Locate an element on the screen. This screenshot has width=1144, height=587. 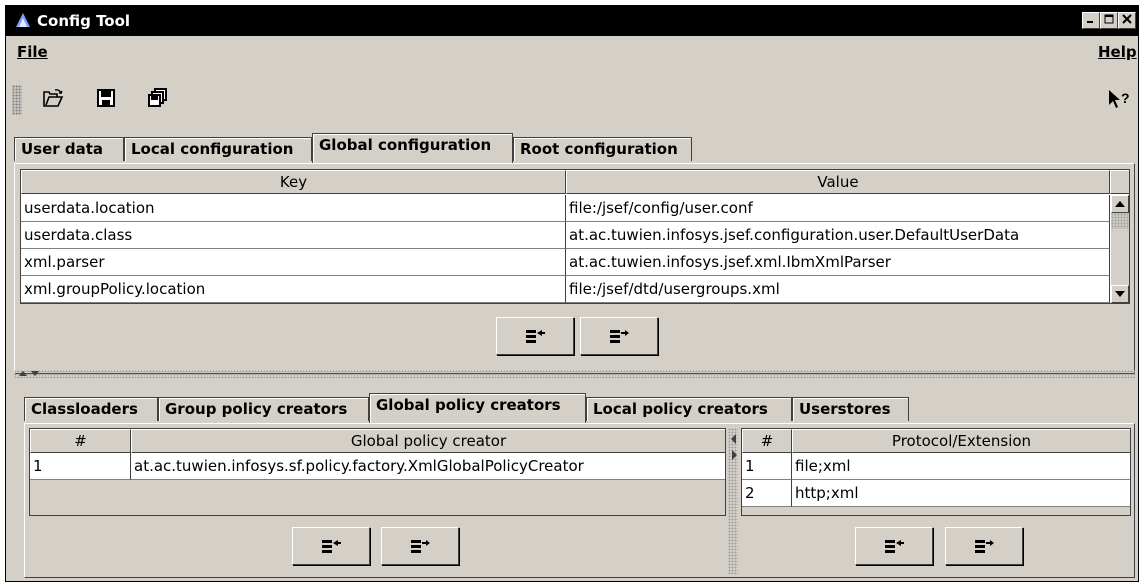
open-button is located at coordinates (53, 99).